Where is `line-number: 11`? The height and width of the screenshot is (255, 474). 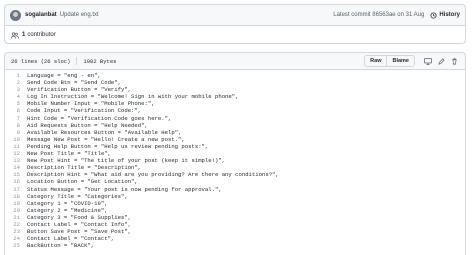
line-number: 11 is located at coordinates (16, 146).